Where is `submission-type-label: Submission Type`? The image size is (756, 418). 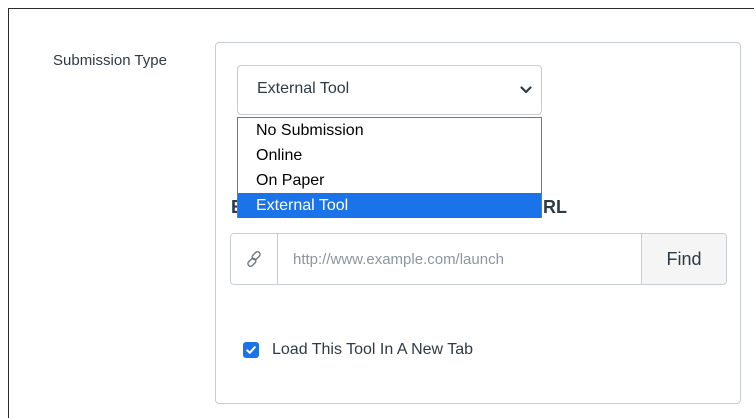 submission-type-label: Submission Type is located at coordinates (110, 60).